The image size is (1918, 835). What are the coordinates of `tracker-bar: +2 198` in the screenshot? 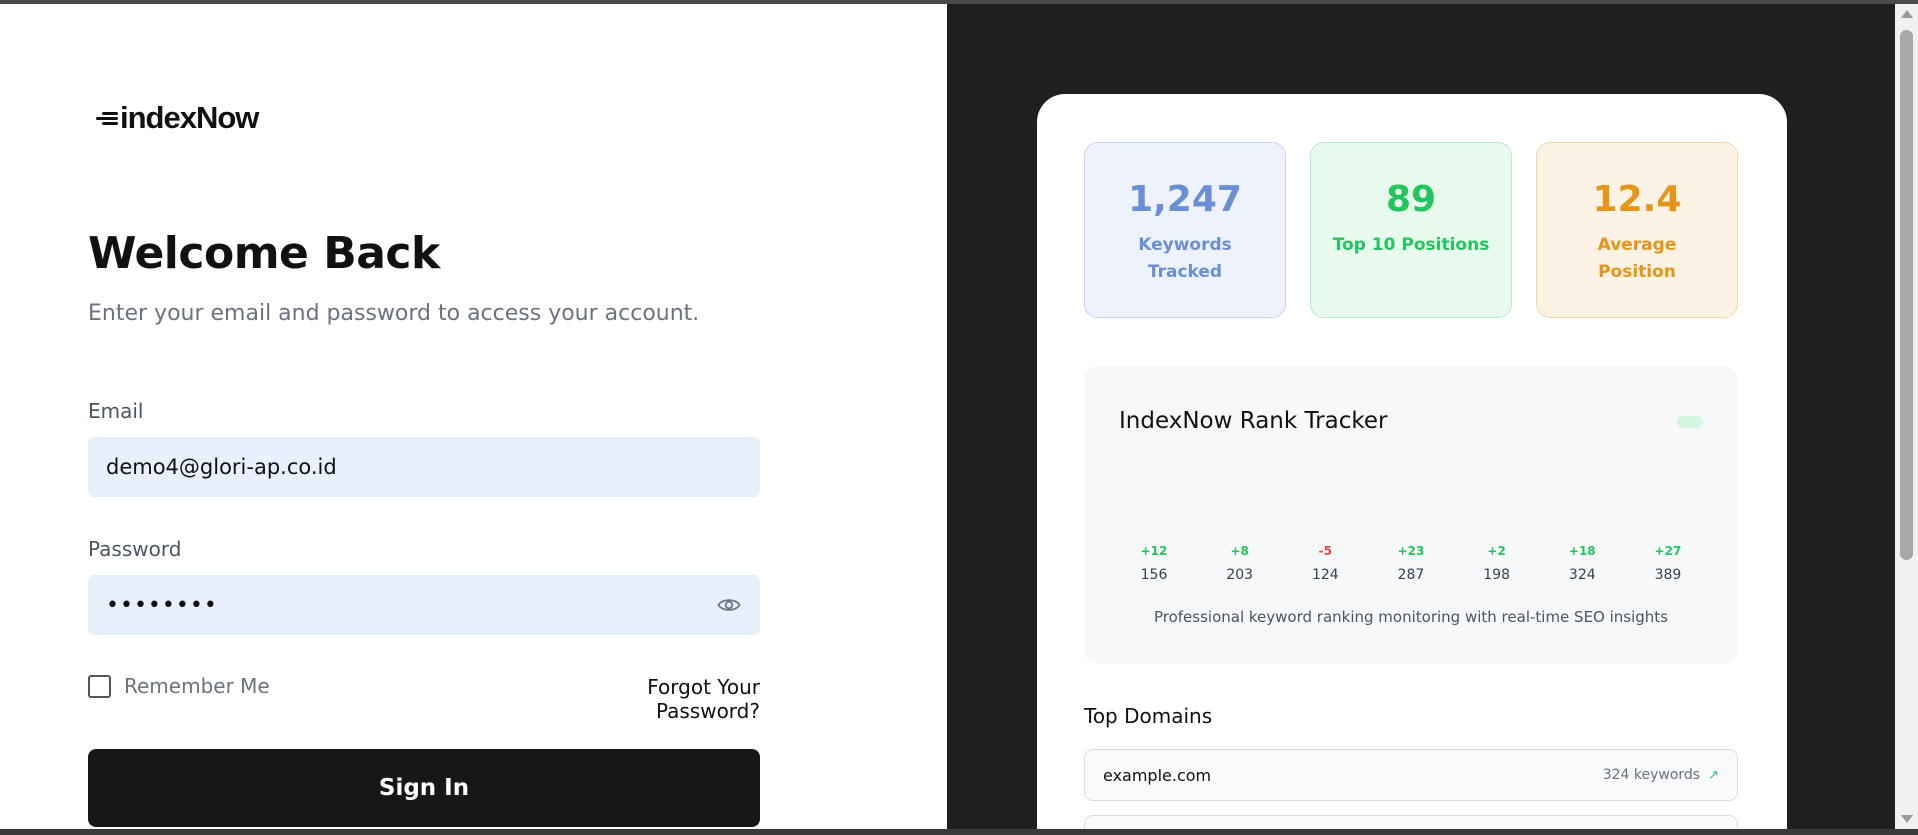 It's located at (1497, 563).